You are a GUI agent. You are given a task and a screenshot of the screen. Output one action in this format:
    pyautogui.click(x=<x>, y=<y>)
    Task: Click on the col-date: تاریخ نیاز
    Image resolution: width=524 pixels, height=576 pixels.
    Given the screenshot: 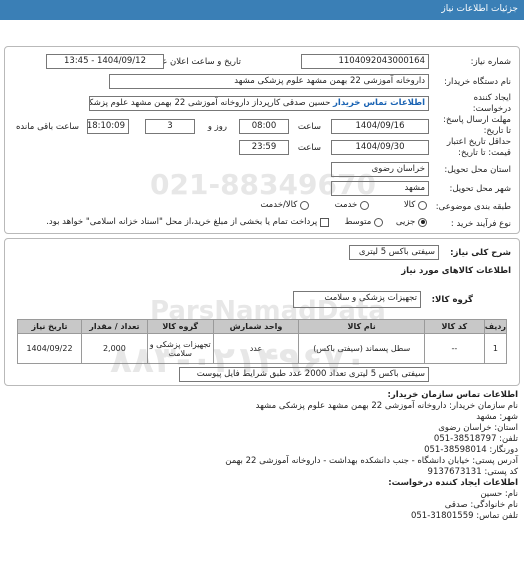 What is the action you would take?
    pyautogui.click(x=49, y=326)
    